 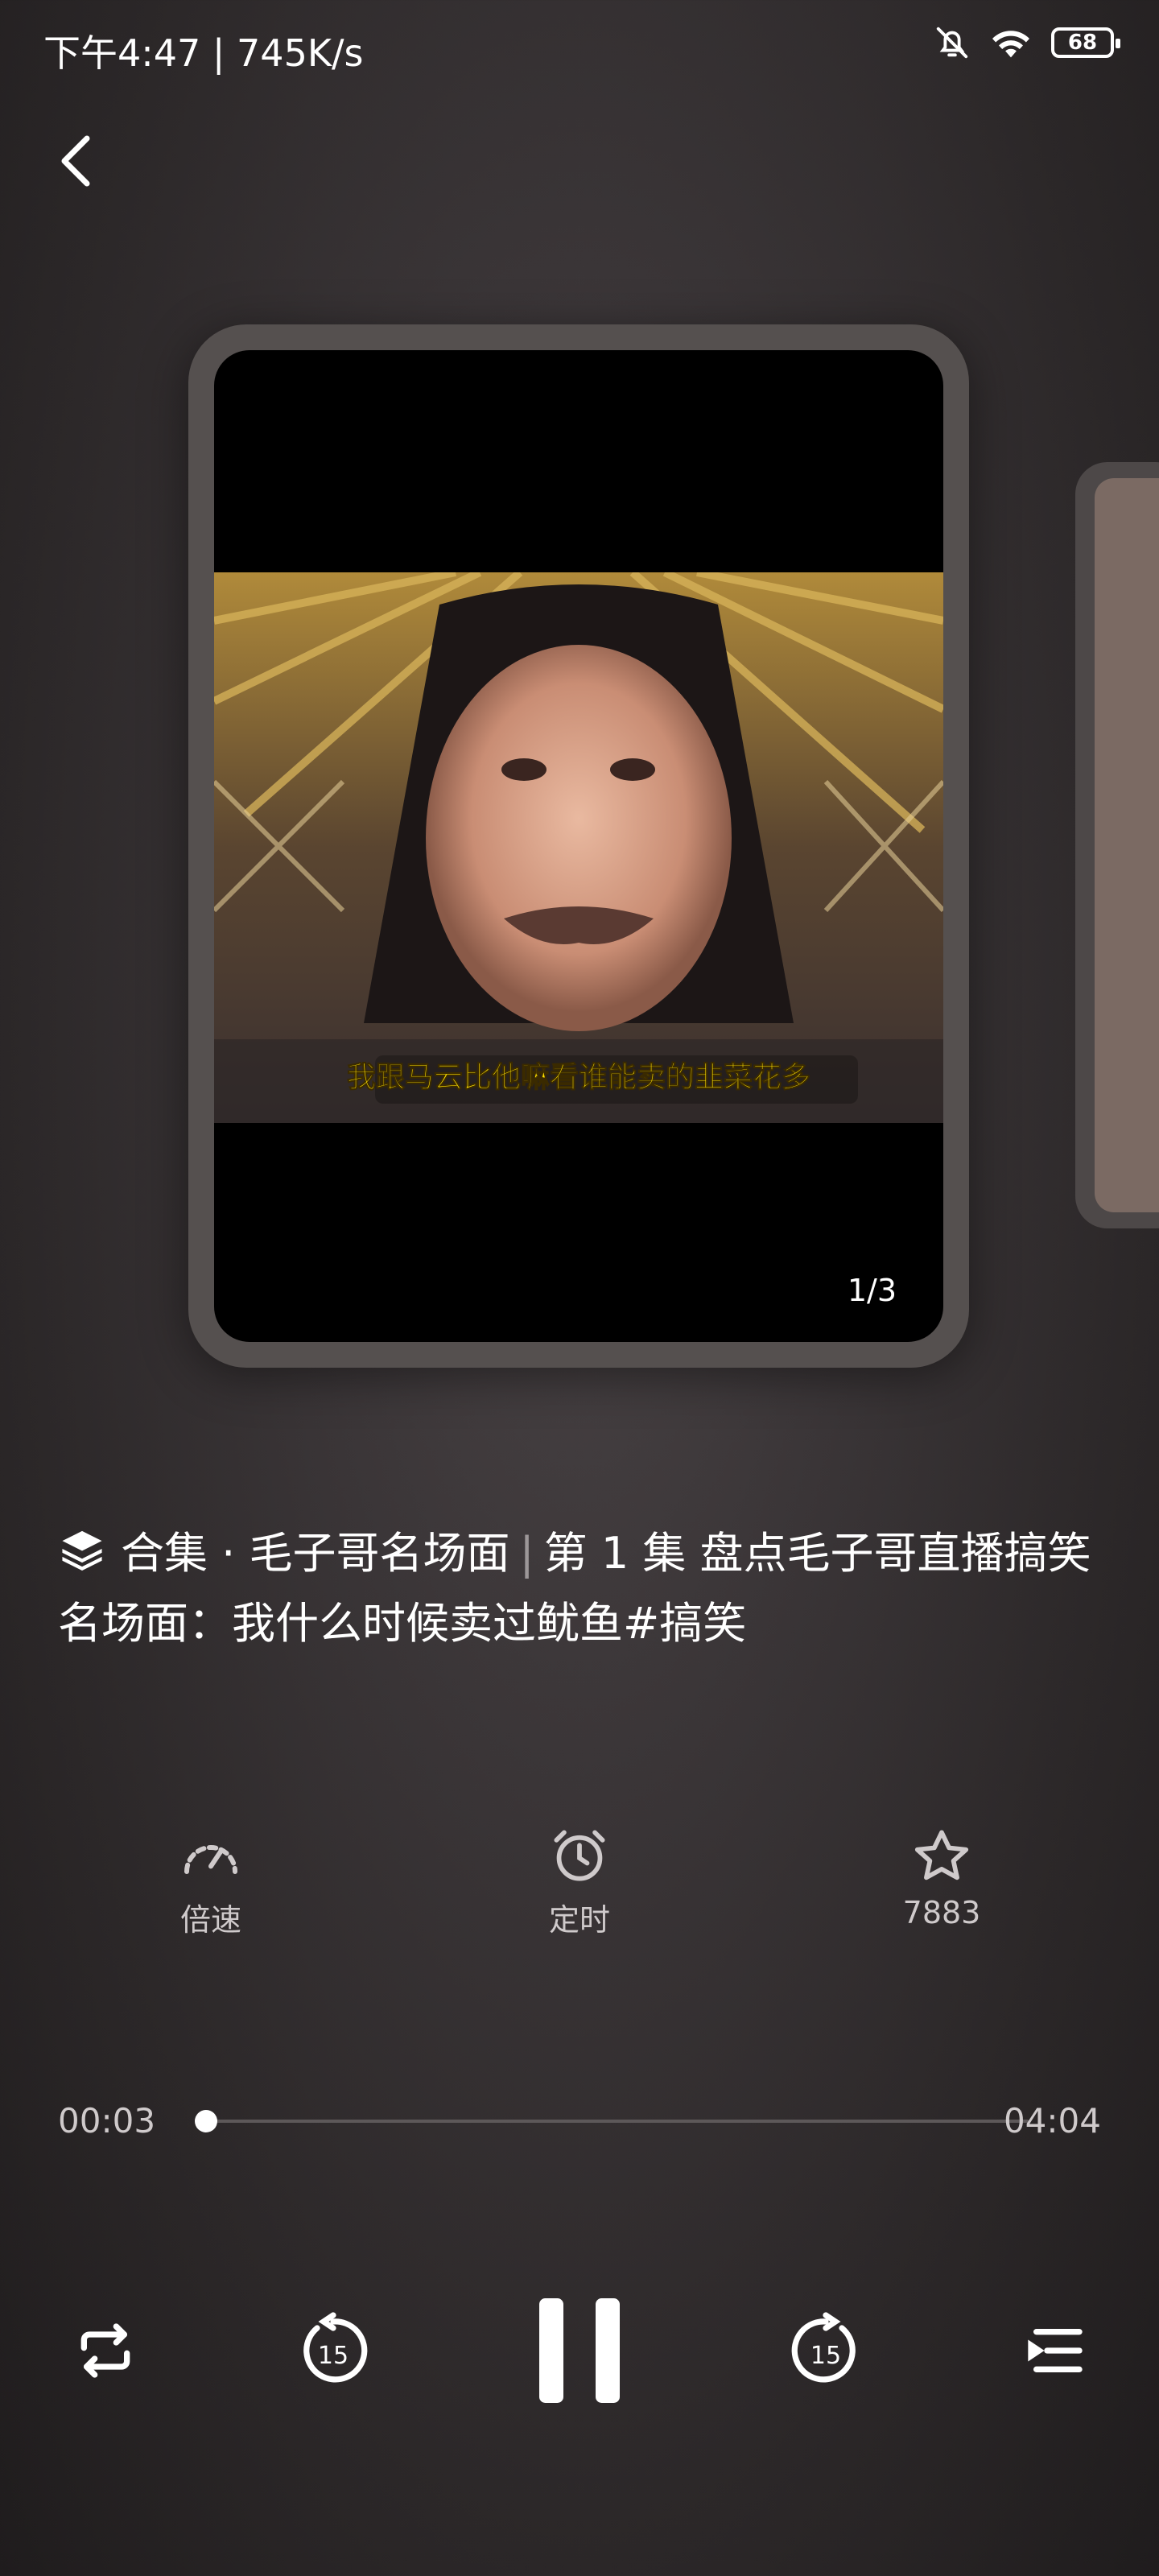 I want to click on playlist-button, so click(x=1055, y=2350).